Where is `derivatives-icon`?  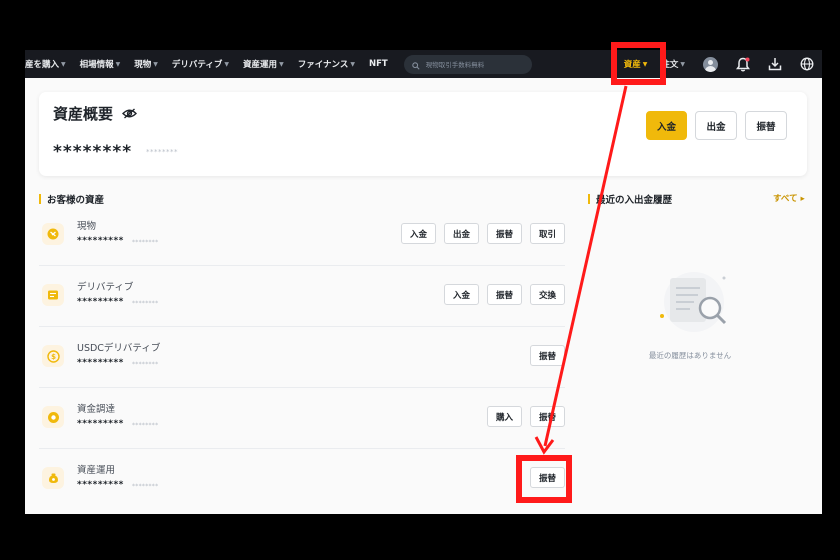
derivatives-icon is located at coordinates (53, 295).